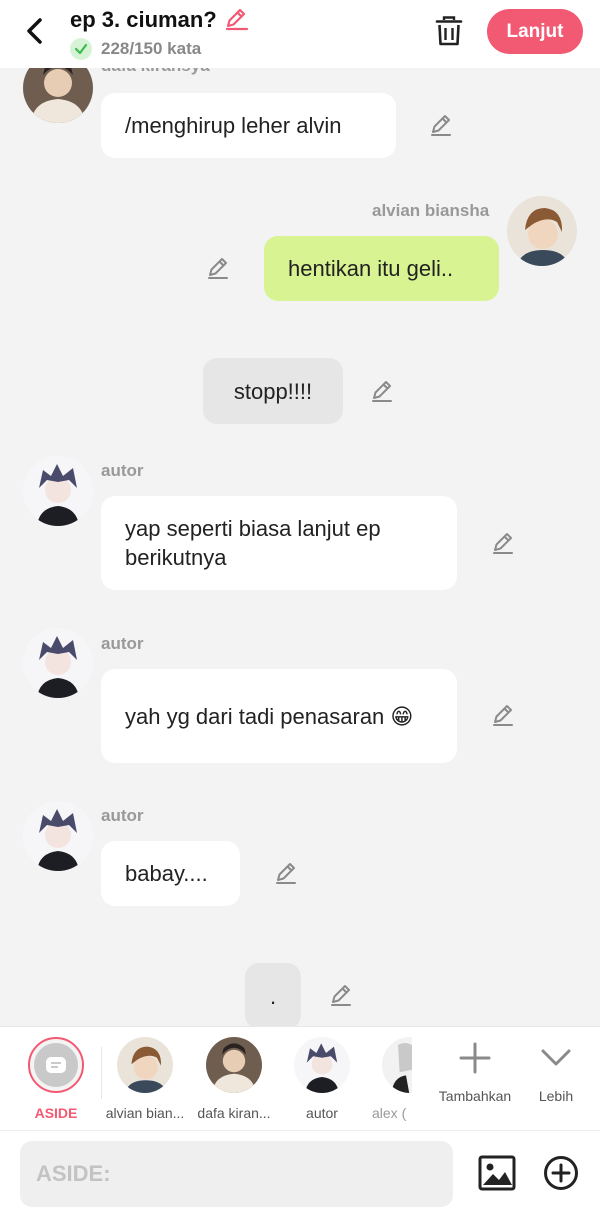 Image resolution: width=600 pixels, height=1208 pixels. I want to click on delete-button, so click(449, 31).